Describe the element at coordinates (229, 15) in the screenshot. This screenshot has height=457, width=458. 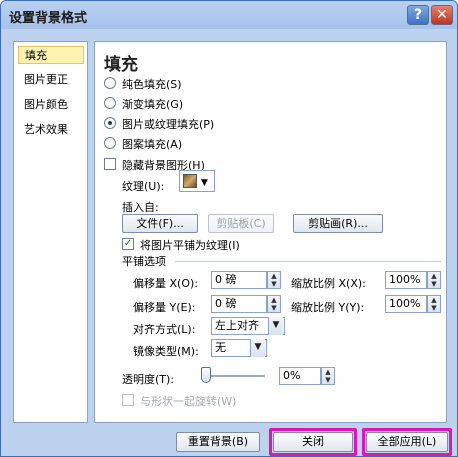
I see `title-bar: 设置背景格式 ? ✕` at that location.